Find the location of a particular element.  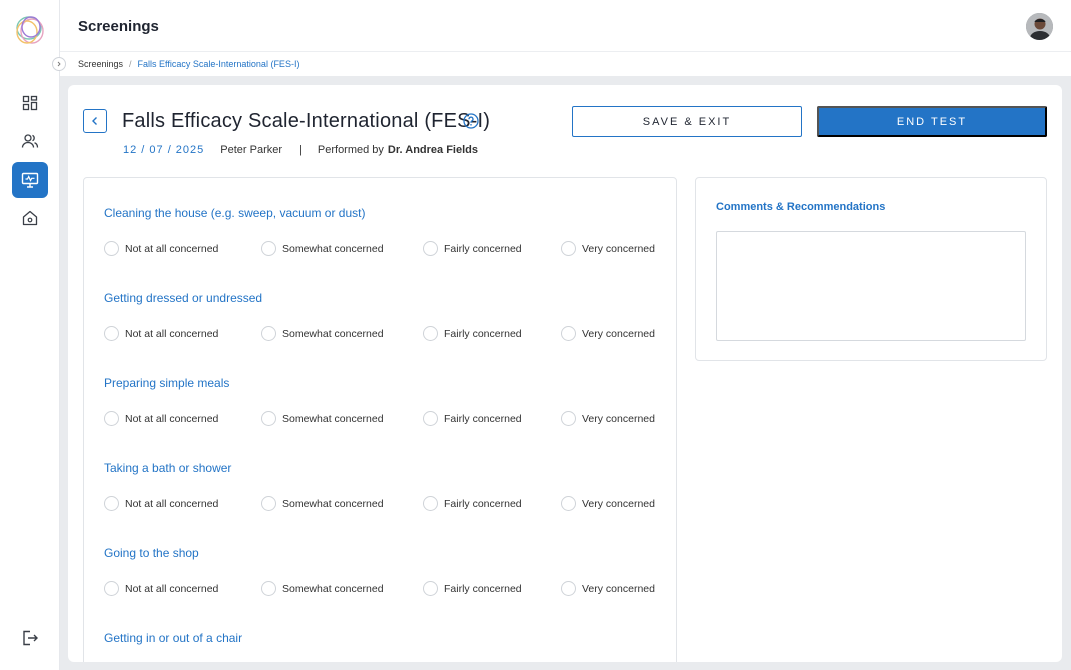

chevron-left-icon is located at coordinates (94, 121).